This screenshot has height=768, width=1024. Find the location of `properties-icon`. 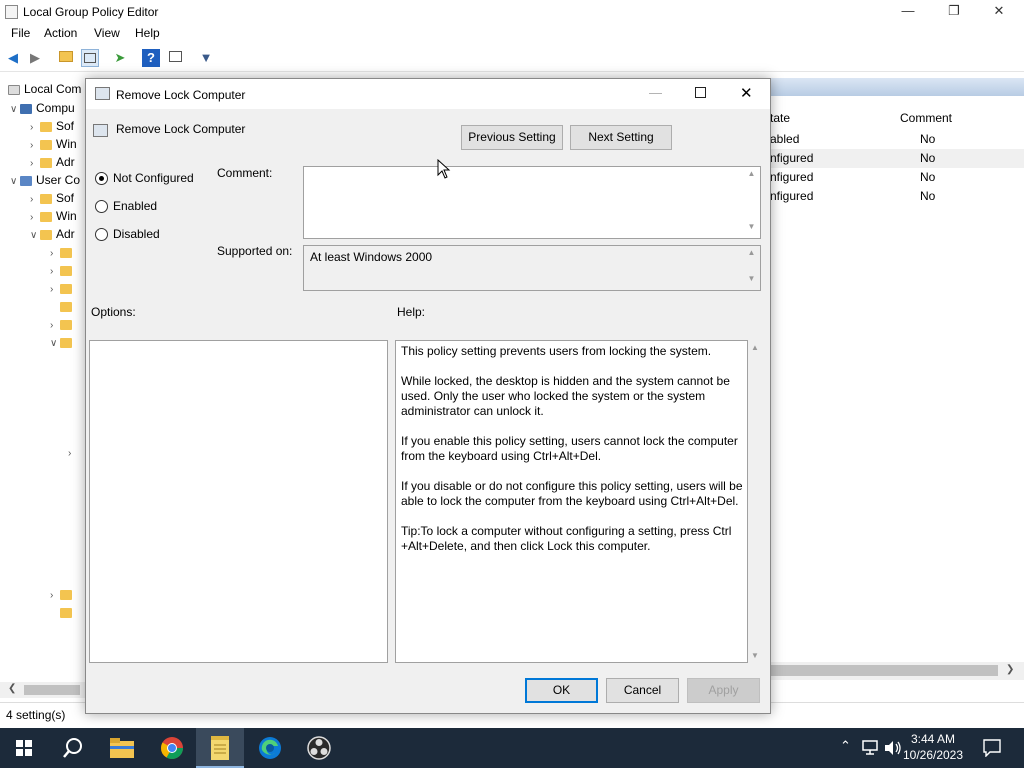

properties-icon is located at coordinates (175, 58).